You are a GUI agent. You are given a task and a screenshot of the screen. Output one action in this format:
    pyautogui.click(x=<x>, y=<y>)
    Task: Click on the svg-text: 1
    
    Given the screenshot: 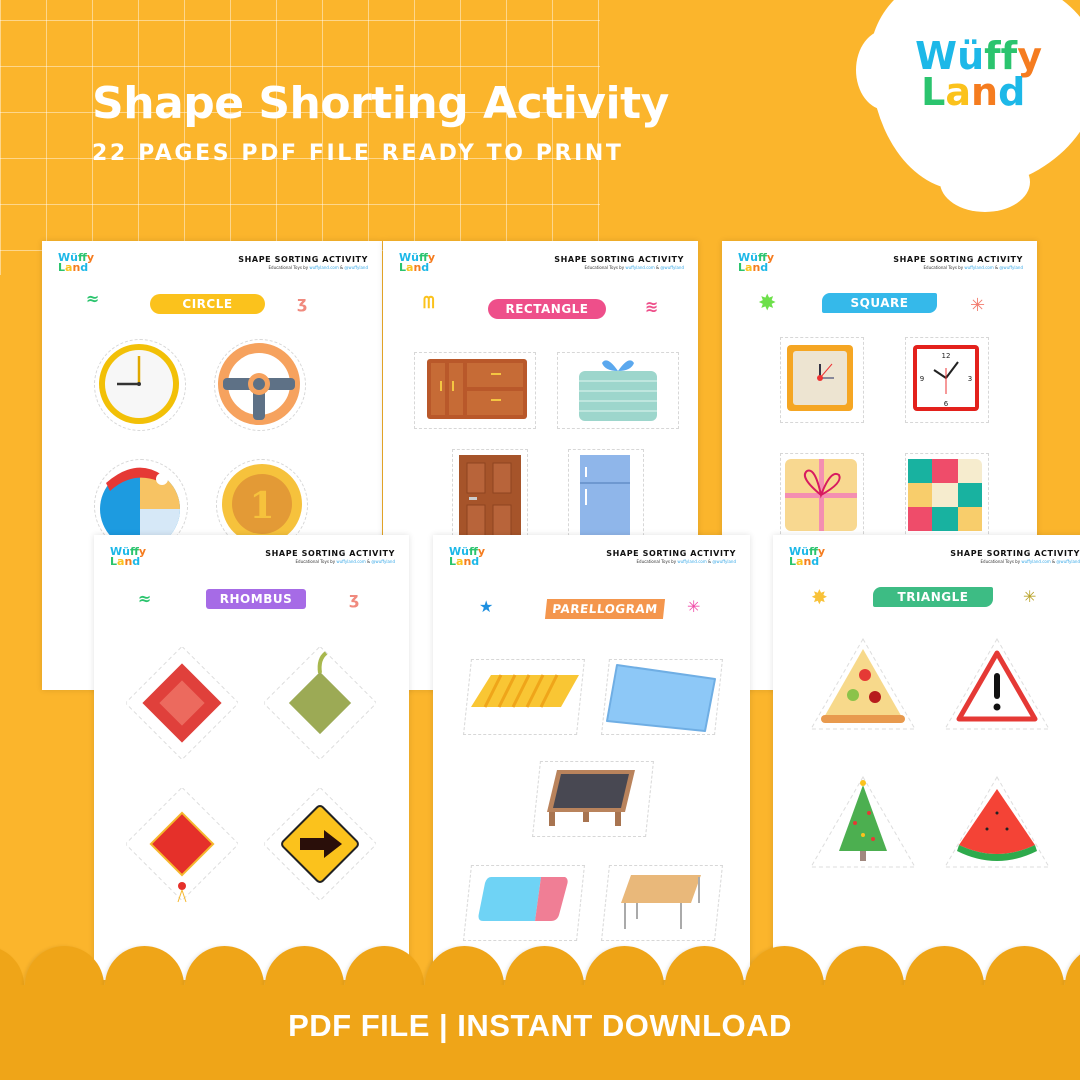 What is the action you would take?
    pyautogui.click(x=261, y=506)
    